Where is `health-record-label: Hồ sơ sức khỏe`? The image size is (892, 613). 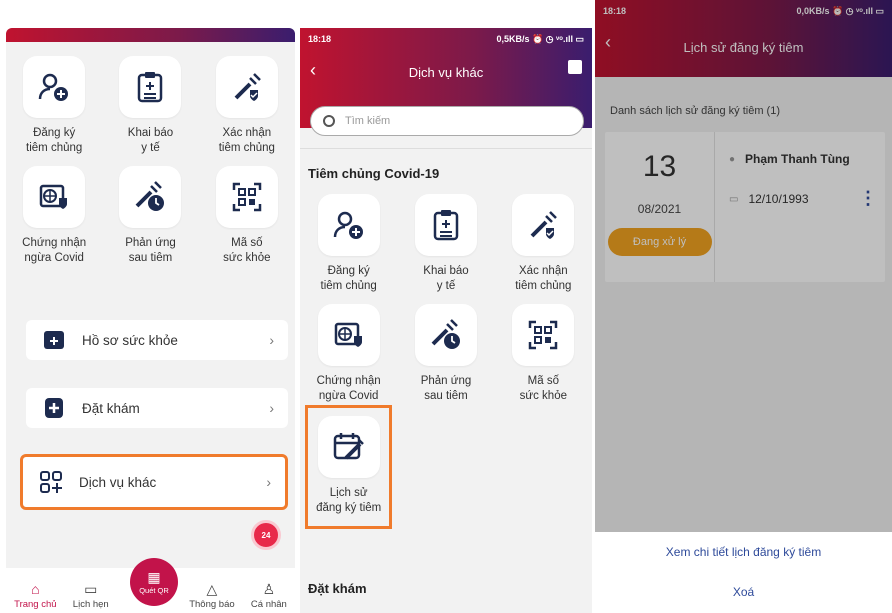
health-record-label: Hồ sơ sức khỏe is located at coordinates (130, 340).